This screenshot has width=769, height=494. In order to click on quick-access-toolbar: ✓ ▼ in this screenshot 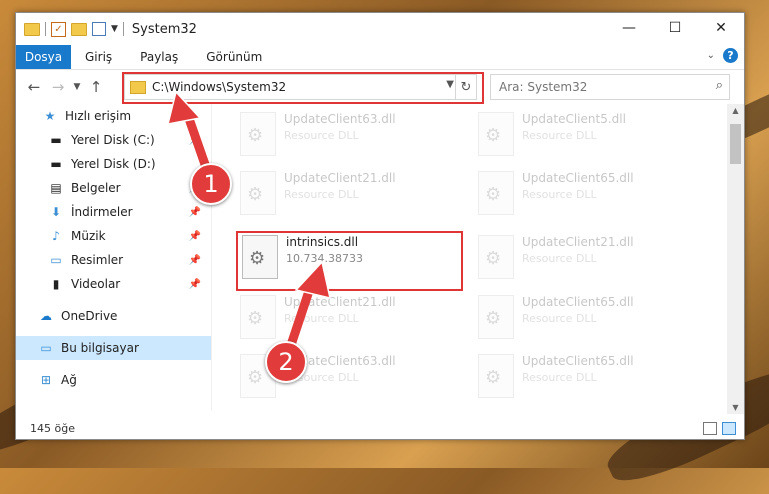, I will do `click(70, 29)`.